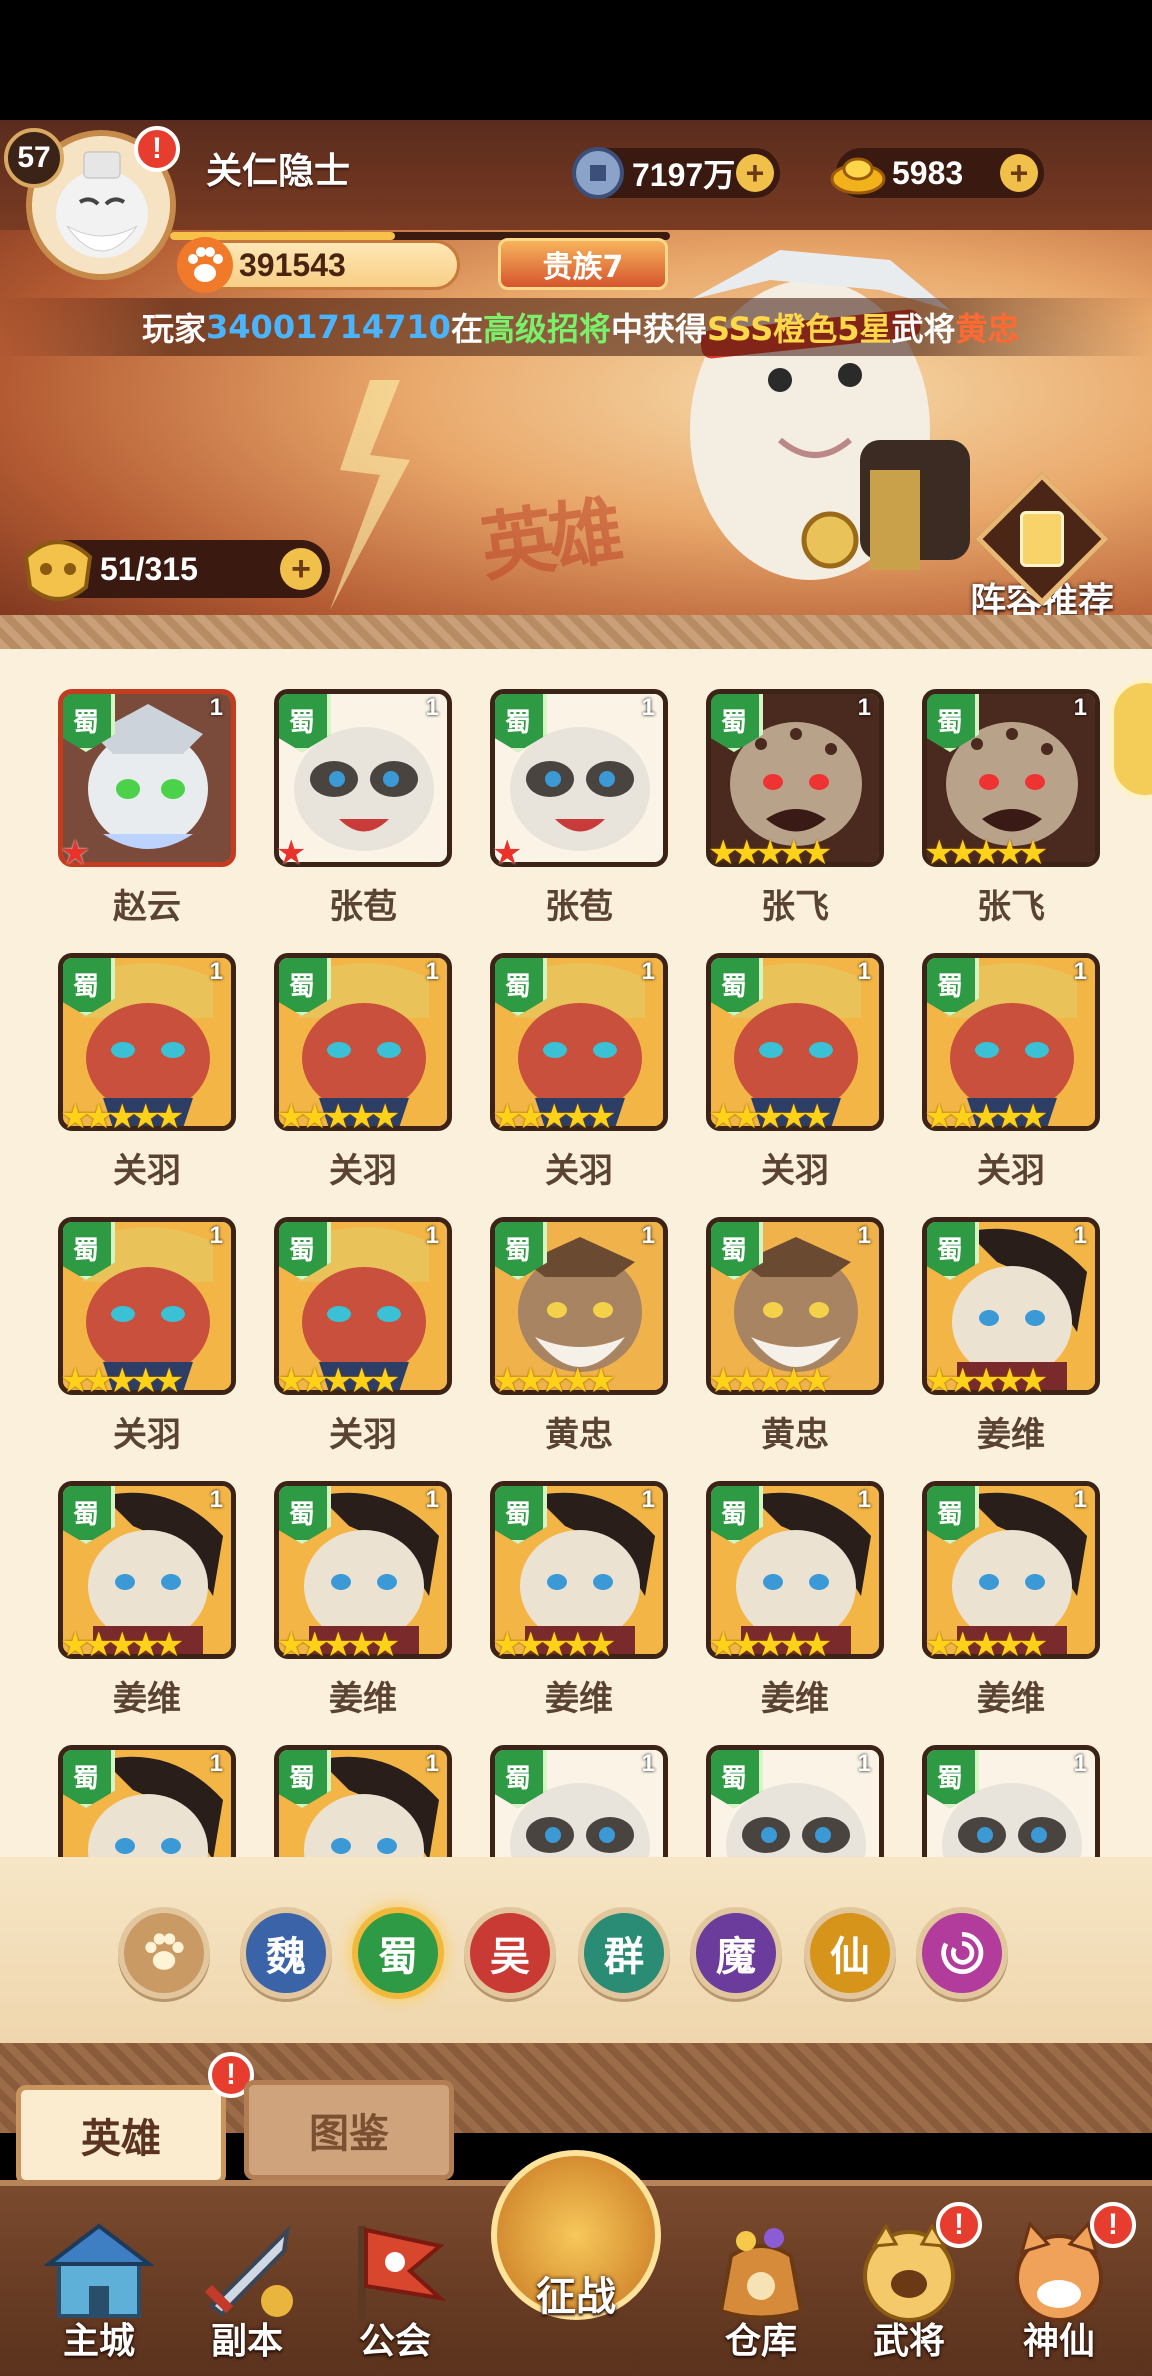 The width and height of the screenshot is (1152, 2376). I want to click on gold-resource: 5983 +, so click(937, 173).